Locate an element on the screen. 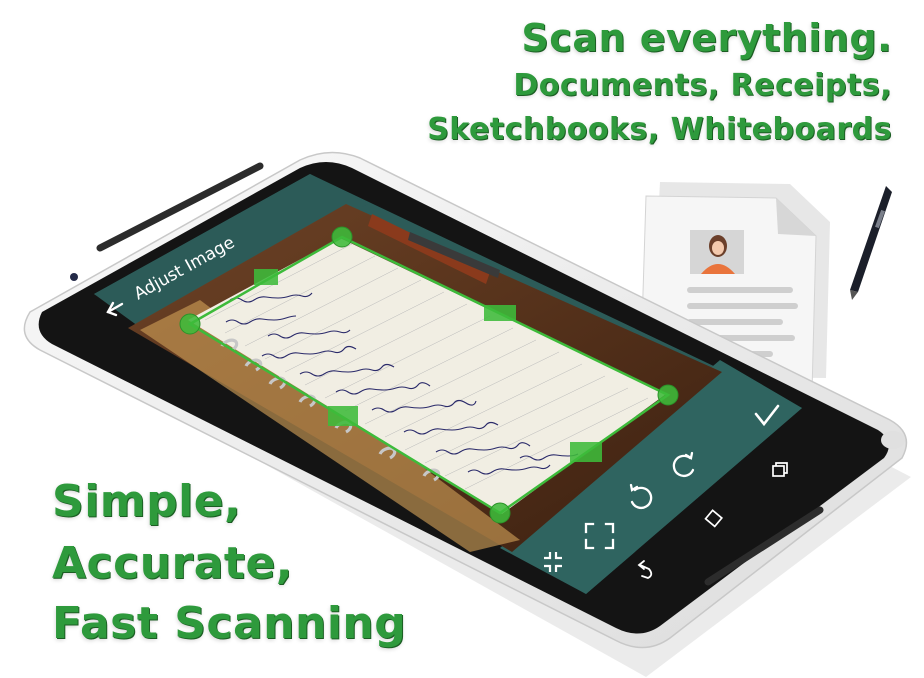 The height and width of the screenshot is (678, 924). crop-corner-bottom-right is located at coordinates (668, 395).